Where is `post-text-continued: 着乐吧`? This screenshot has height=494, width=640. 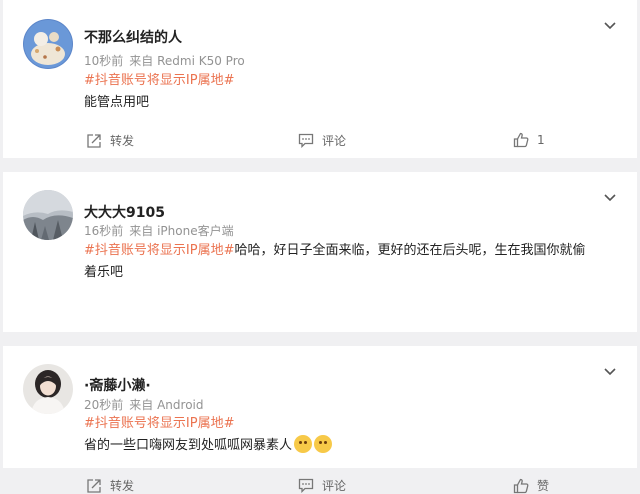 post-text-continued: 着乐吧 is located at coordinates (104, 272).